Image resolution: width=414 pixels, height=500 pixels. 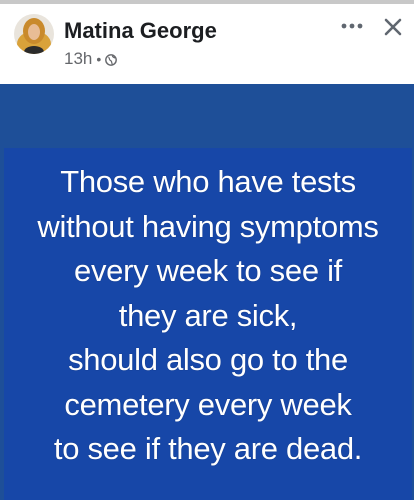 I want to click on quote-line-2: without having symptoms, so click(x=208, y=226).